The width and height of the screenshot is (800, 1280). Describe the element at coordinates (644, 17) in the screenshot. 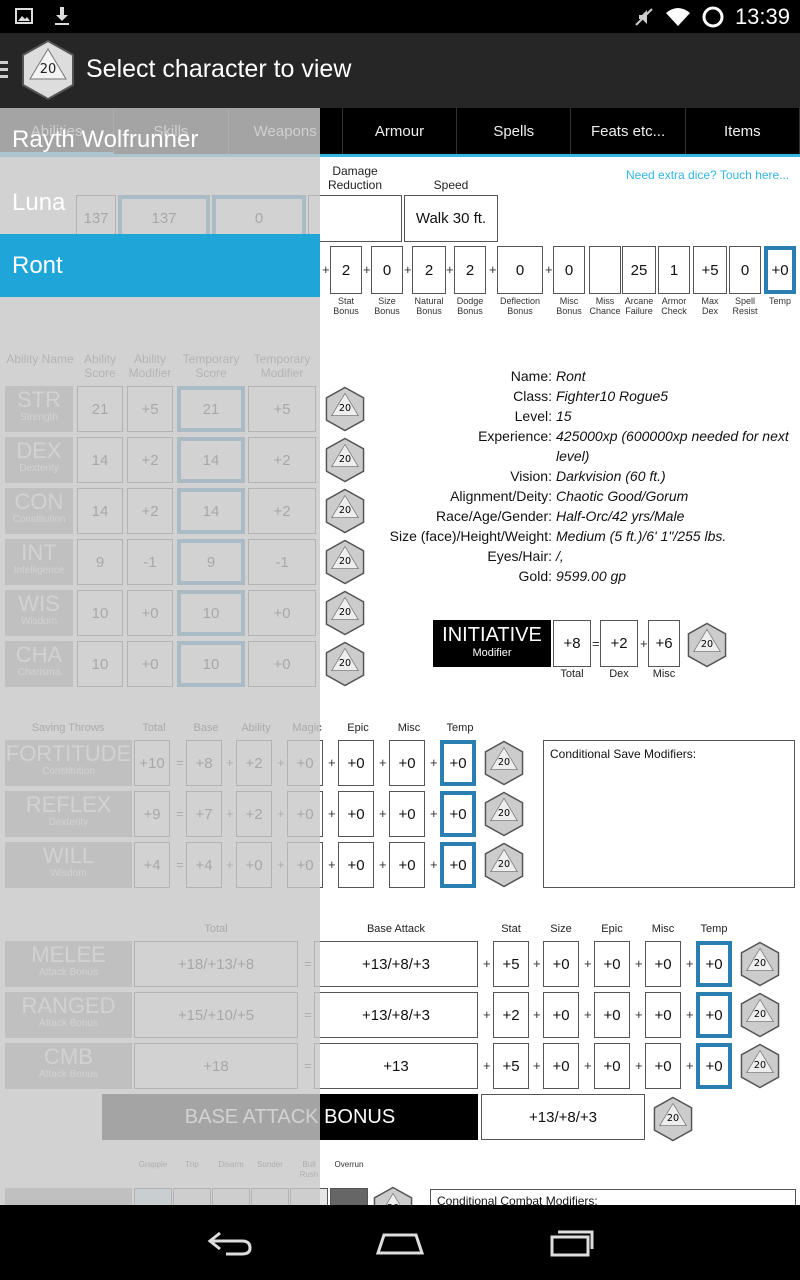

I see `mute-icon` at that location.